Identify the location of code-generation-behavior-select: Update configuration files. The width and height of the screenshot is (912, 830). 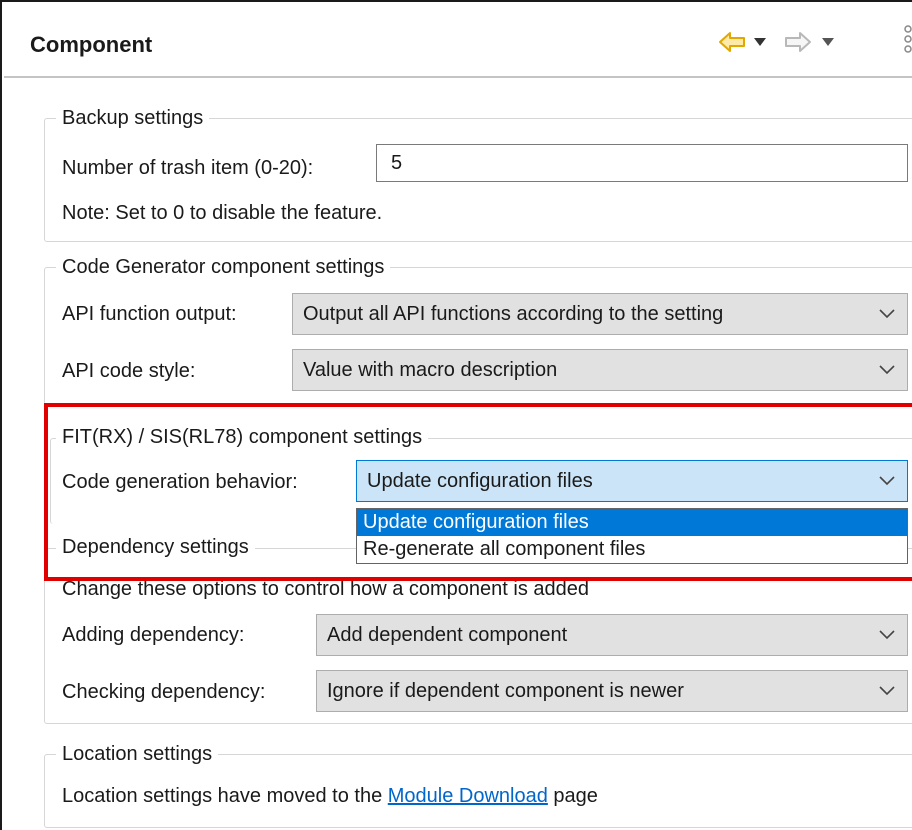
(632, 481).